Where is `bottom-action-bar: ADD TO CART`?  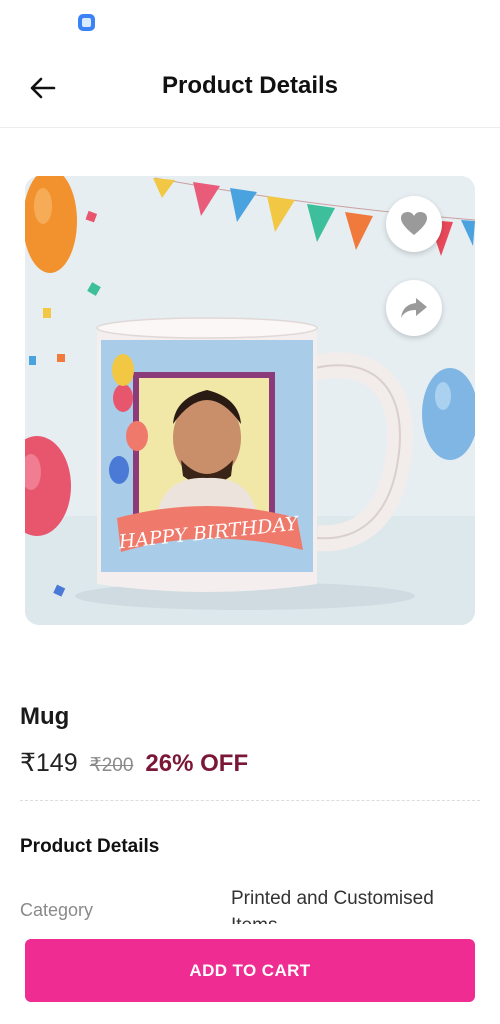
bottom-action-bar: ADD TO CART is located at coordinates (250, 974).